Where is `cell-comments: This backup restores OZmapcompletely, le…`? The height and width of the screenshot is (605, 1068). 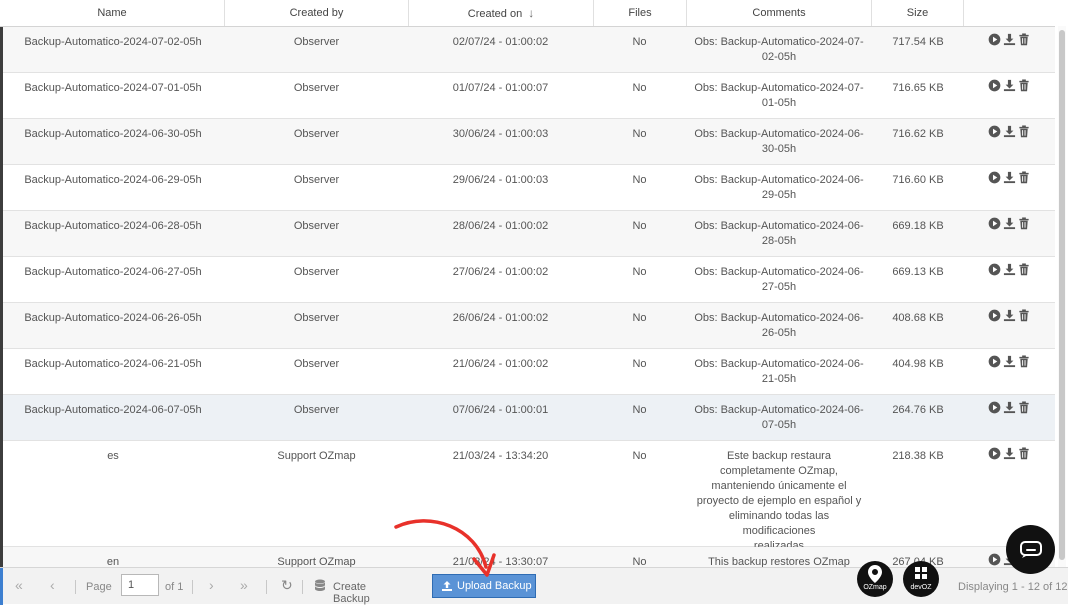
cell-comments: This backup restores OZmapcompletely, le… is located at coordinates (779, 561).